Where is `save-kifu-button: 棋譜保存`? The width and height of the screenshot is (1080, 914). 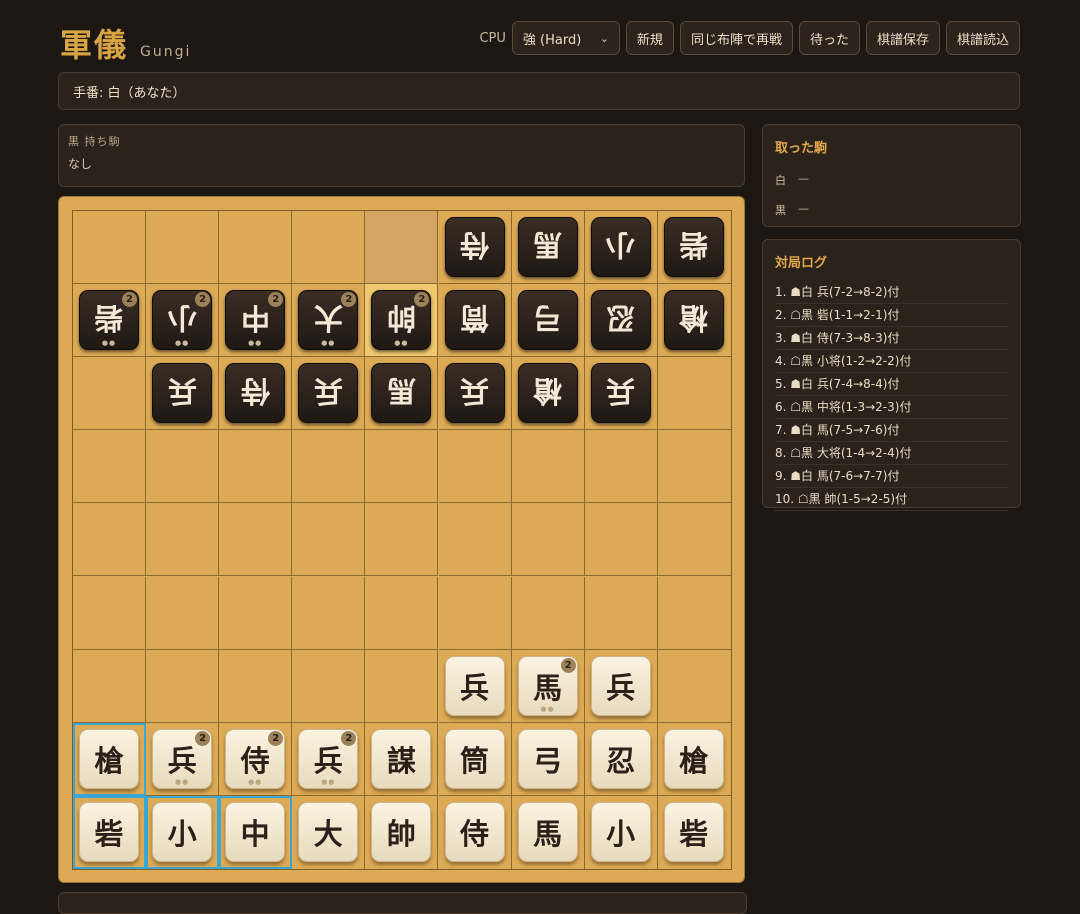
save-kifu-button: 棋譜保存 is located at coordinates (902, 38).